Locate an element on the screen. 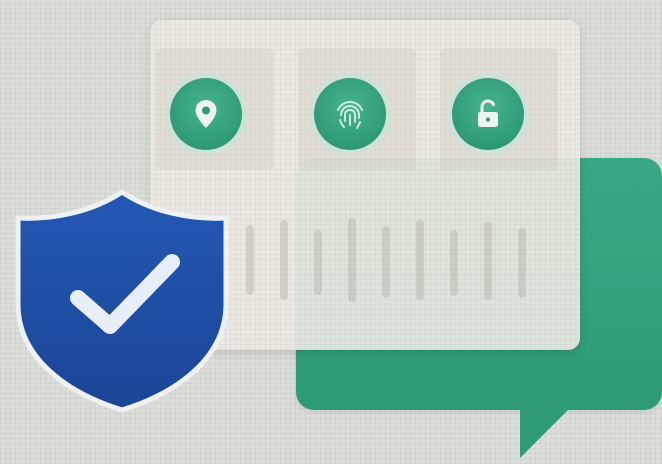 This screenshot has width=662, height=464. unlocked-padlock-icon is located at coordinates (488, 113).